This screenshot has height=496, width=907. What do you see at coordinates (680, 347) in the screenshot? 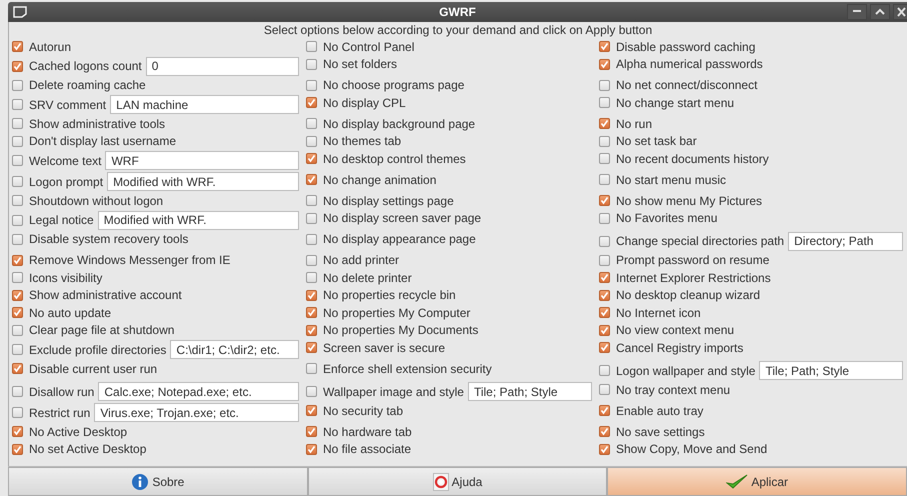
I see `option-label: Cancel Registry imports` at bounding box center [680, 347].